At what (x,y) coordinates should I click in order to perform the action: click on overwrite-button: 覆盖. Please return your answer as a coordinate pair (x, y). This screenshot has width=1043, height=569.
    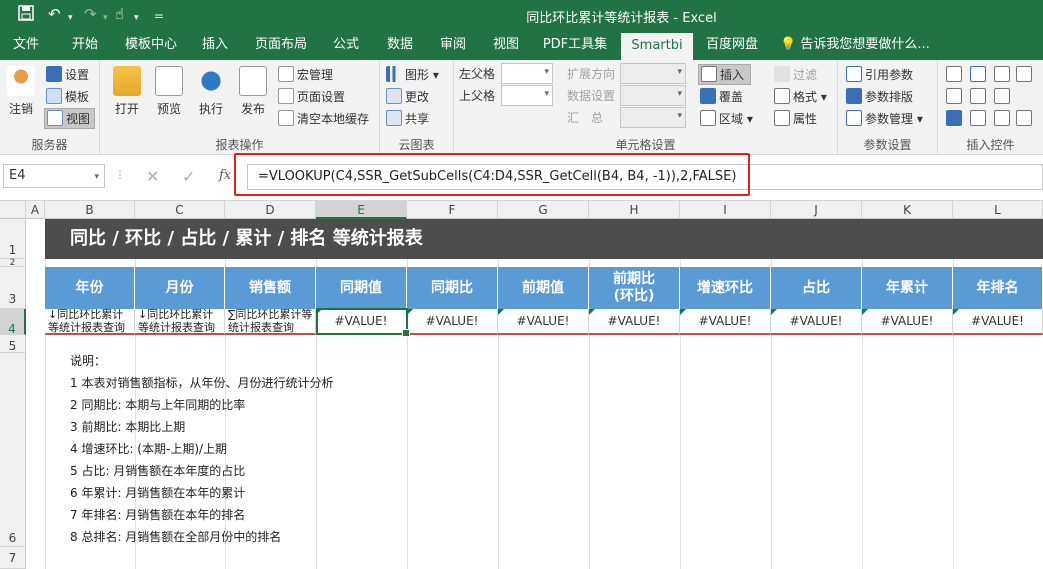
    Looking at the image, I should click on (721, 96).